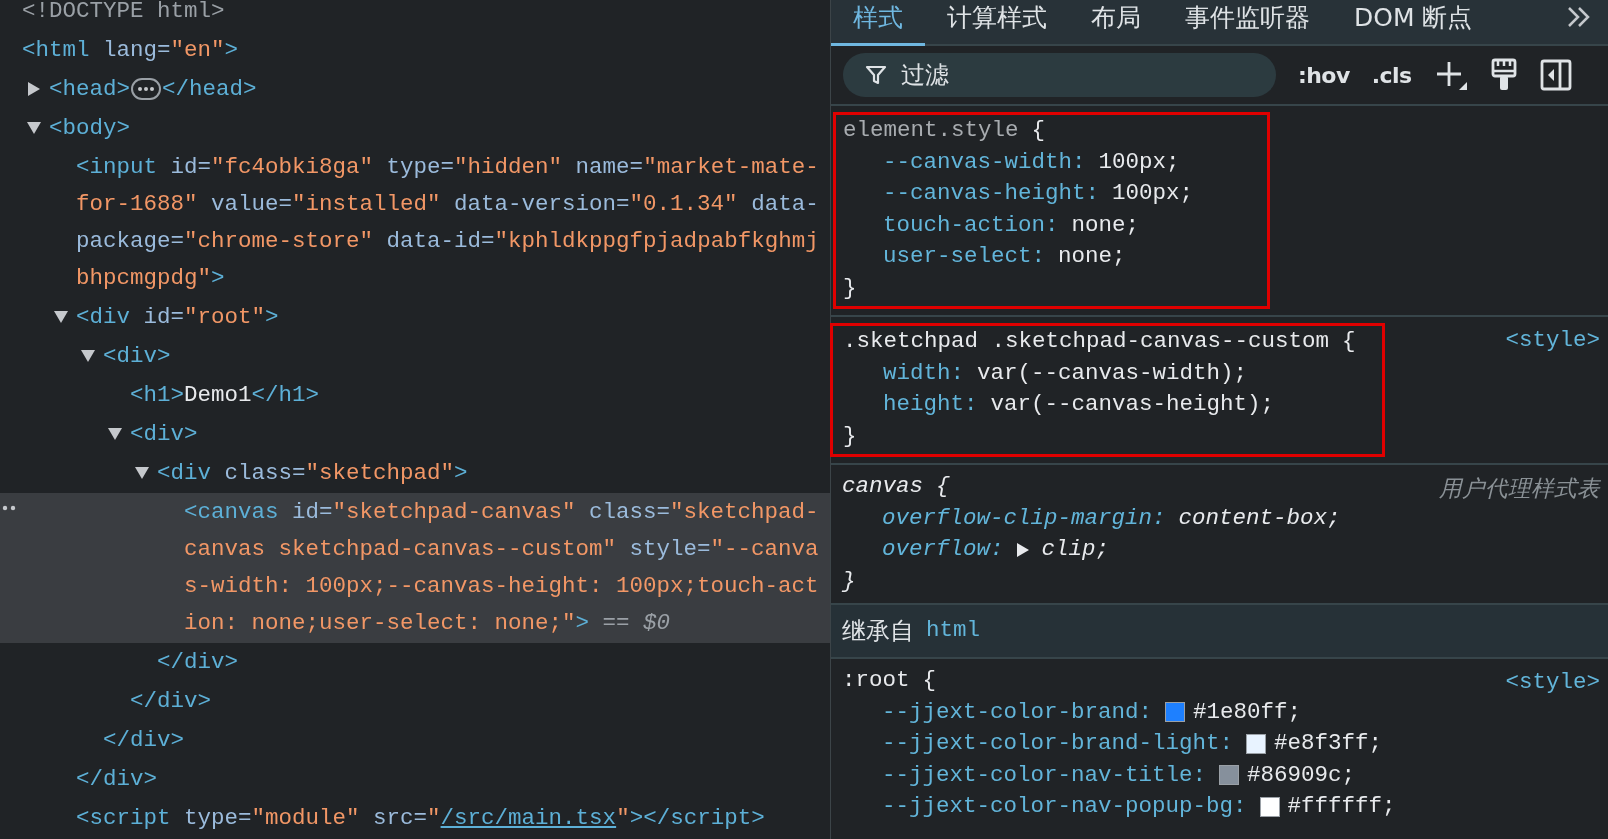 The width and height of the screenshot is (1608, 839). What do you see at coordinates (991, 194) in the screenshot?
I see `css-property: --canvas-height:` at bounding box center [991, 194].